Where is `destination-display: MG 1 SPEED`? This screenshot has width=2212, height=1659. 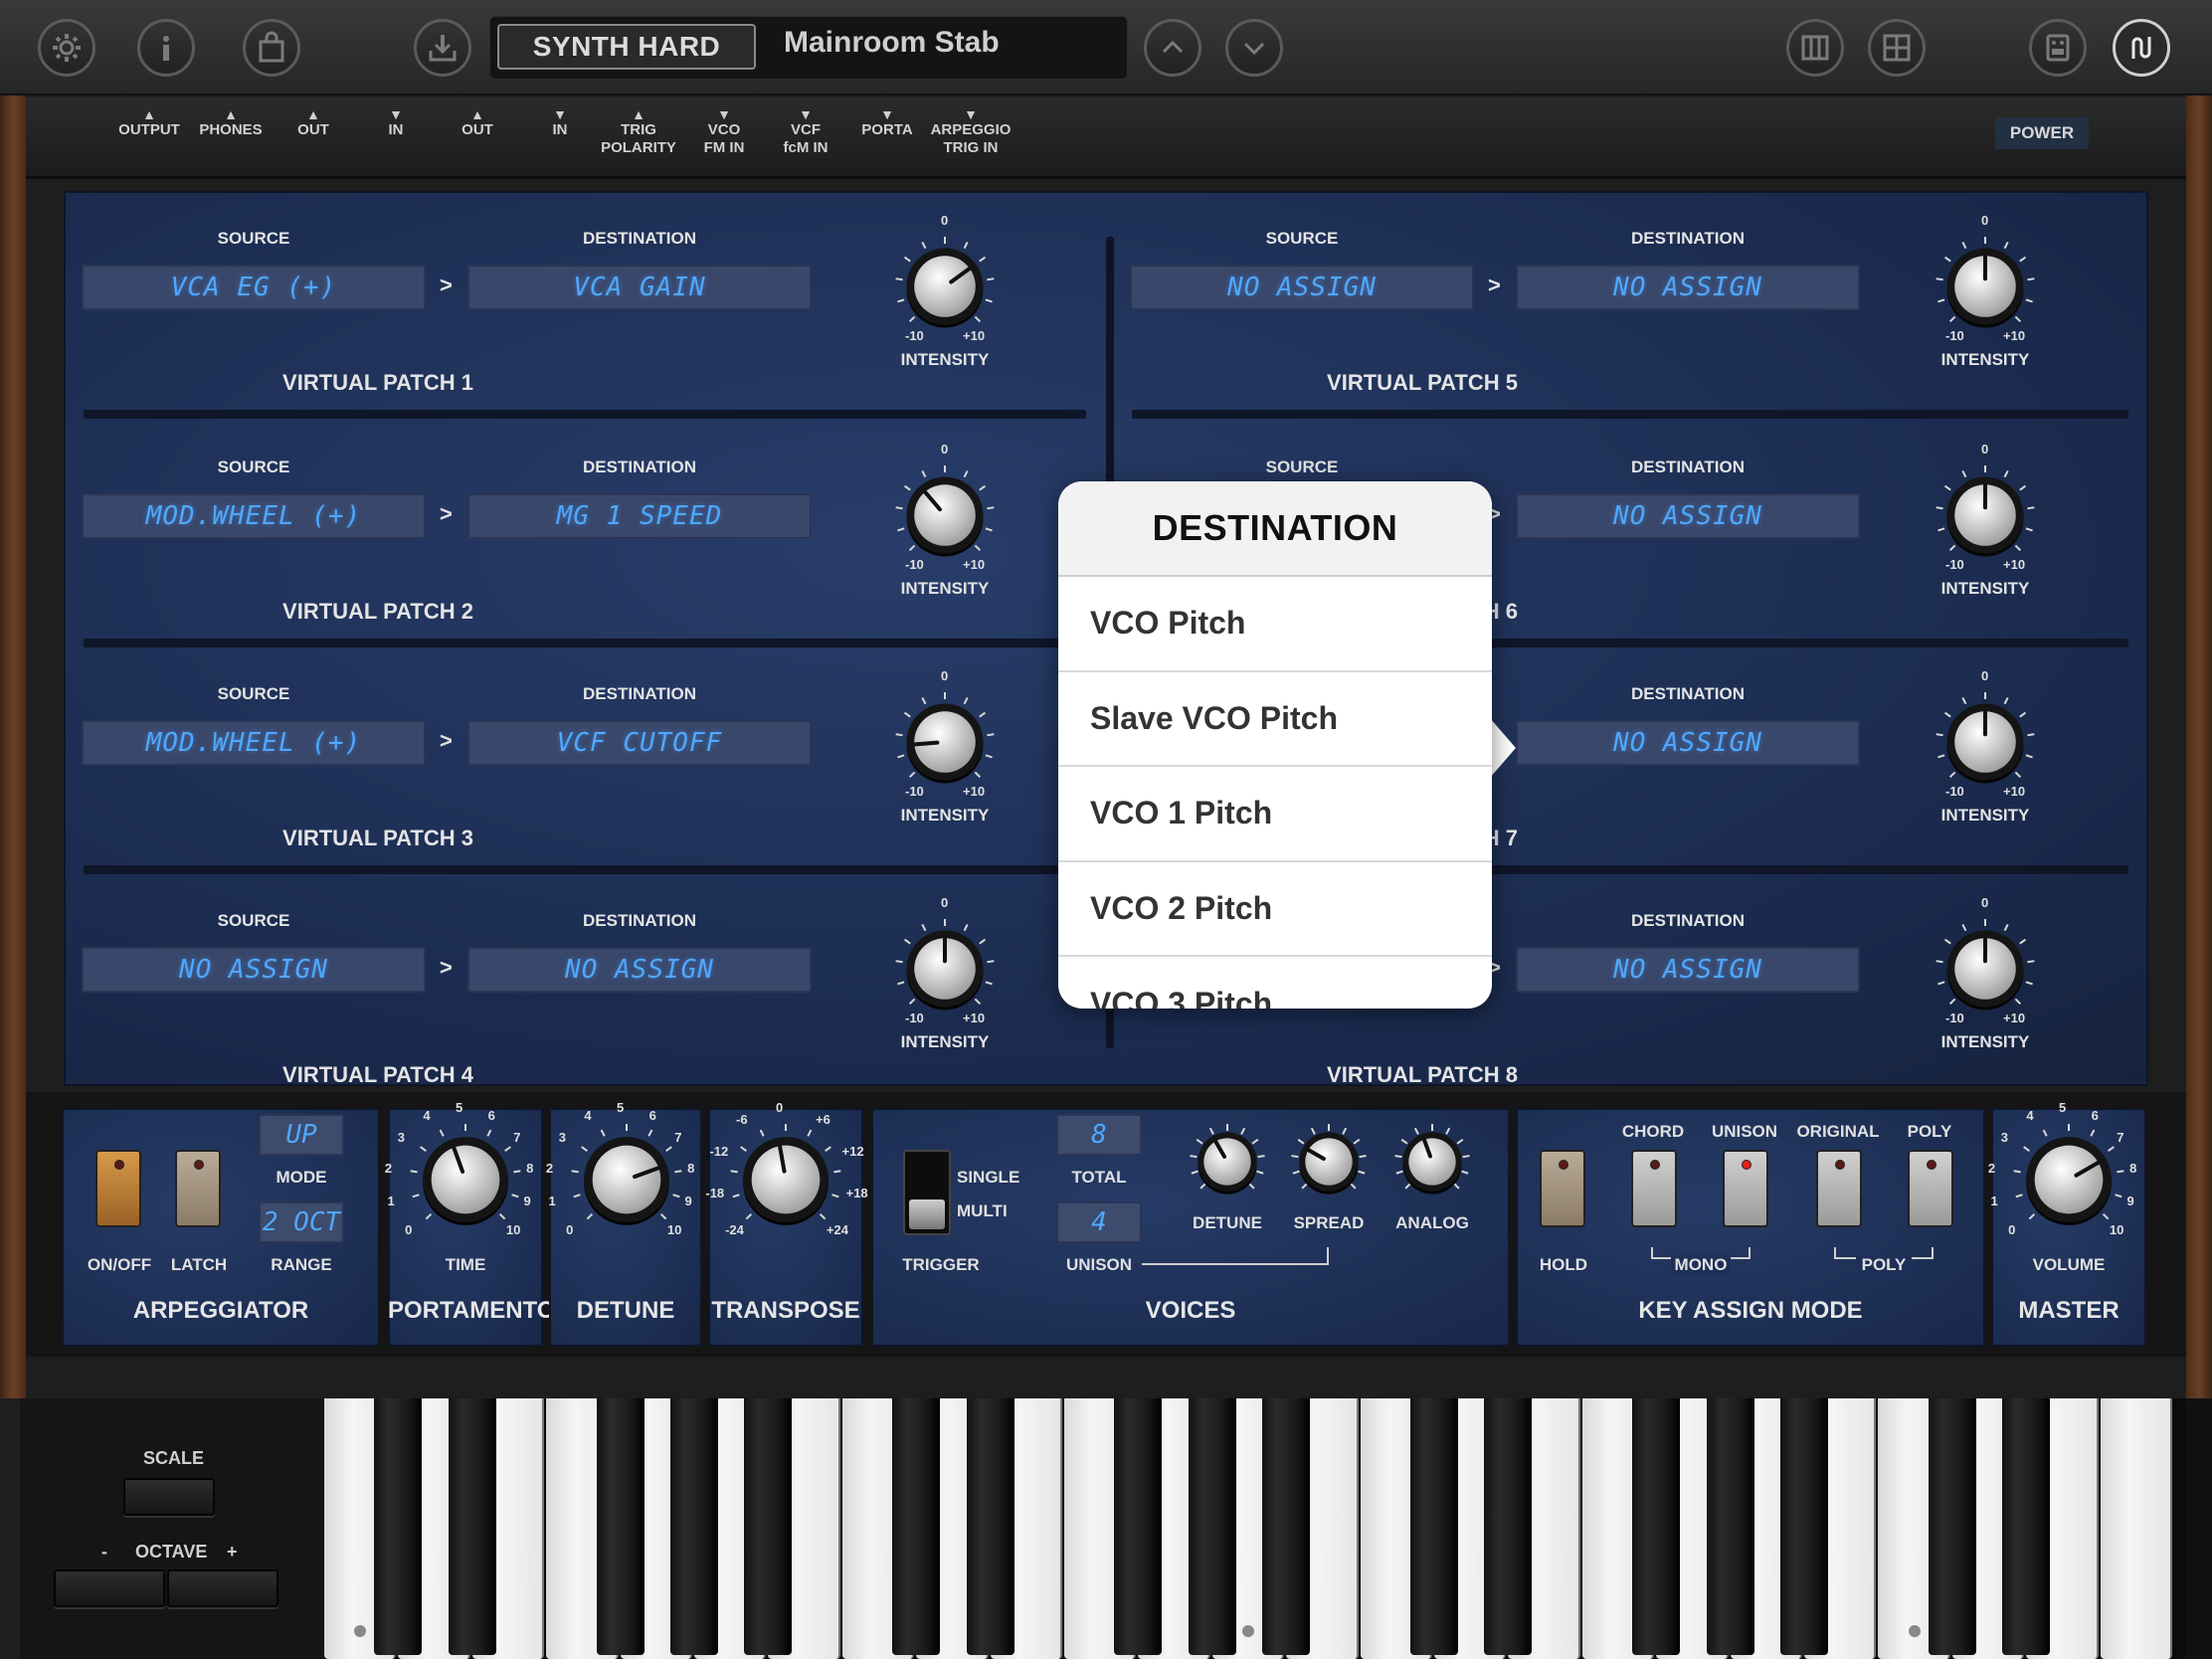 destination-display: MG 1 SPEED is located at coordinates (639, 516).